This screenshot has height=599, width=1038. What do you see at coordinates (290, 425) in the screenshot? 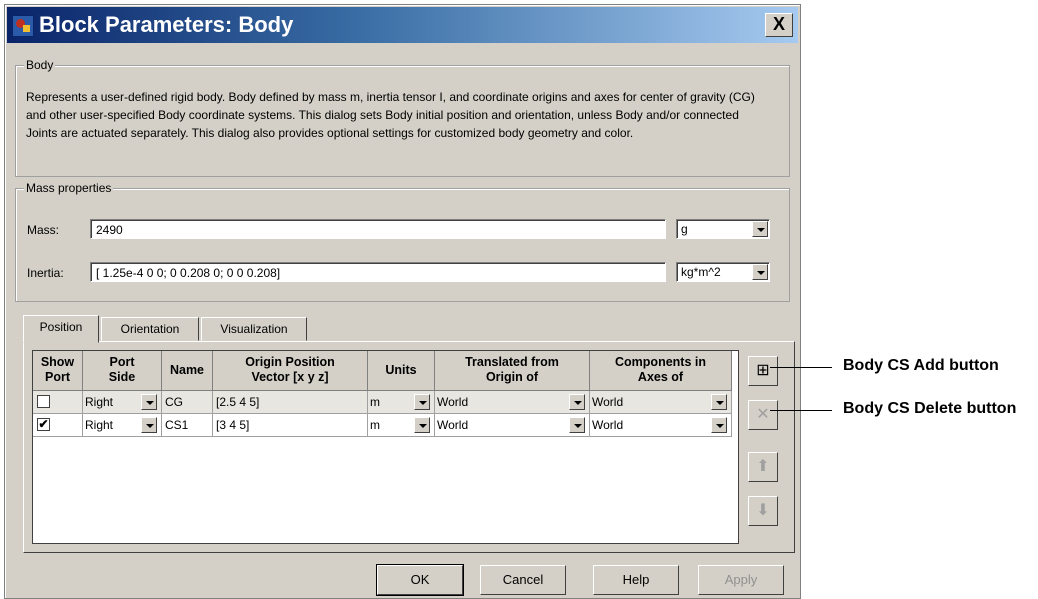
I see `table-row-2-vector: [3 4 5]` at bounding box center [290, 425].